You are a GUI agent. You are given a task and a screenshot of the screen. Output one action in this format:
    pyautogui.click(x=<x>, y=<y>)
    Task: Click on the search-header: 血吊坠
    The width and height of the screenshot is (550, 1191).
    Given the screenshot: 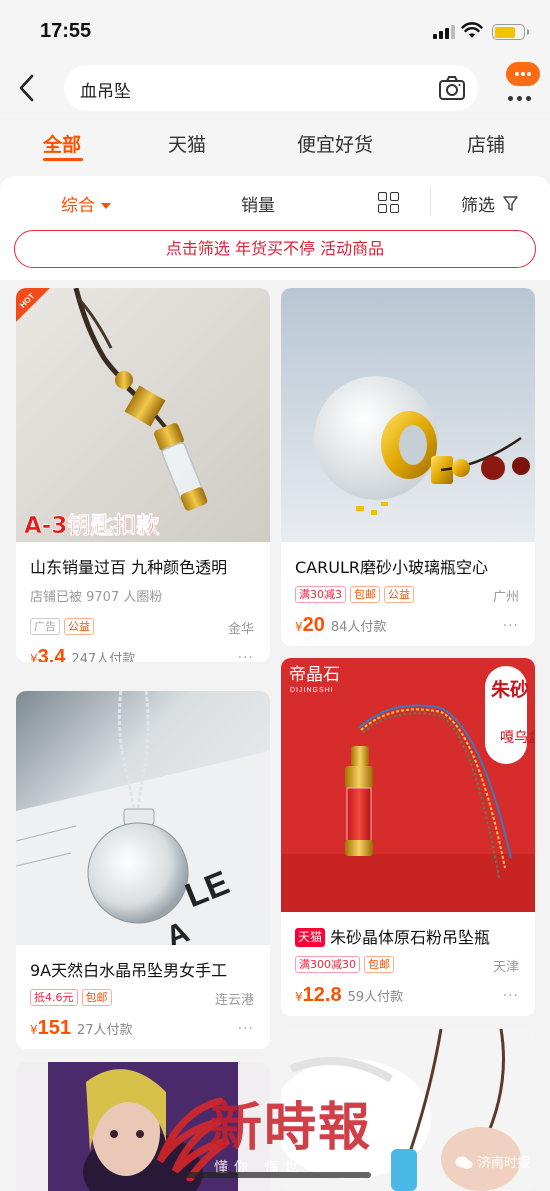 What is the action you would take?
    pyautogui.click(x=275, y=90)
    